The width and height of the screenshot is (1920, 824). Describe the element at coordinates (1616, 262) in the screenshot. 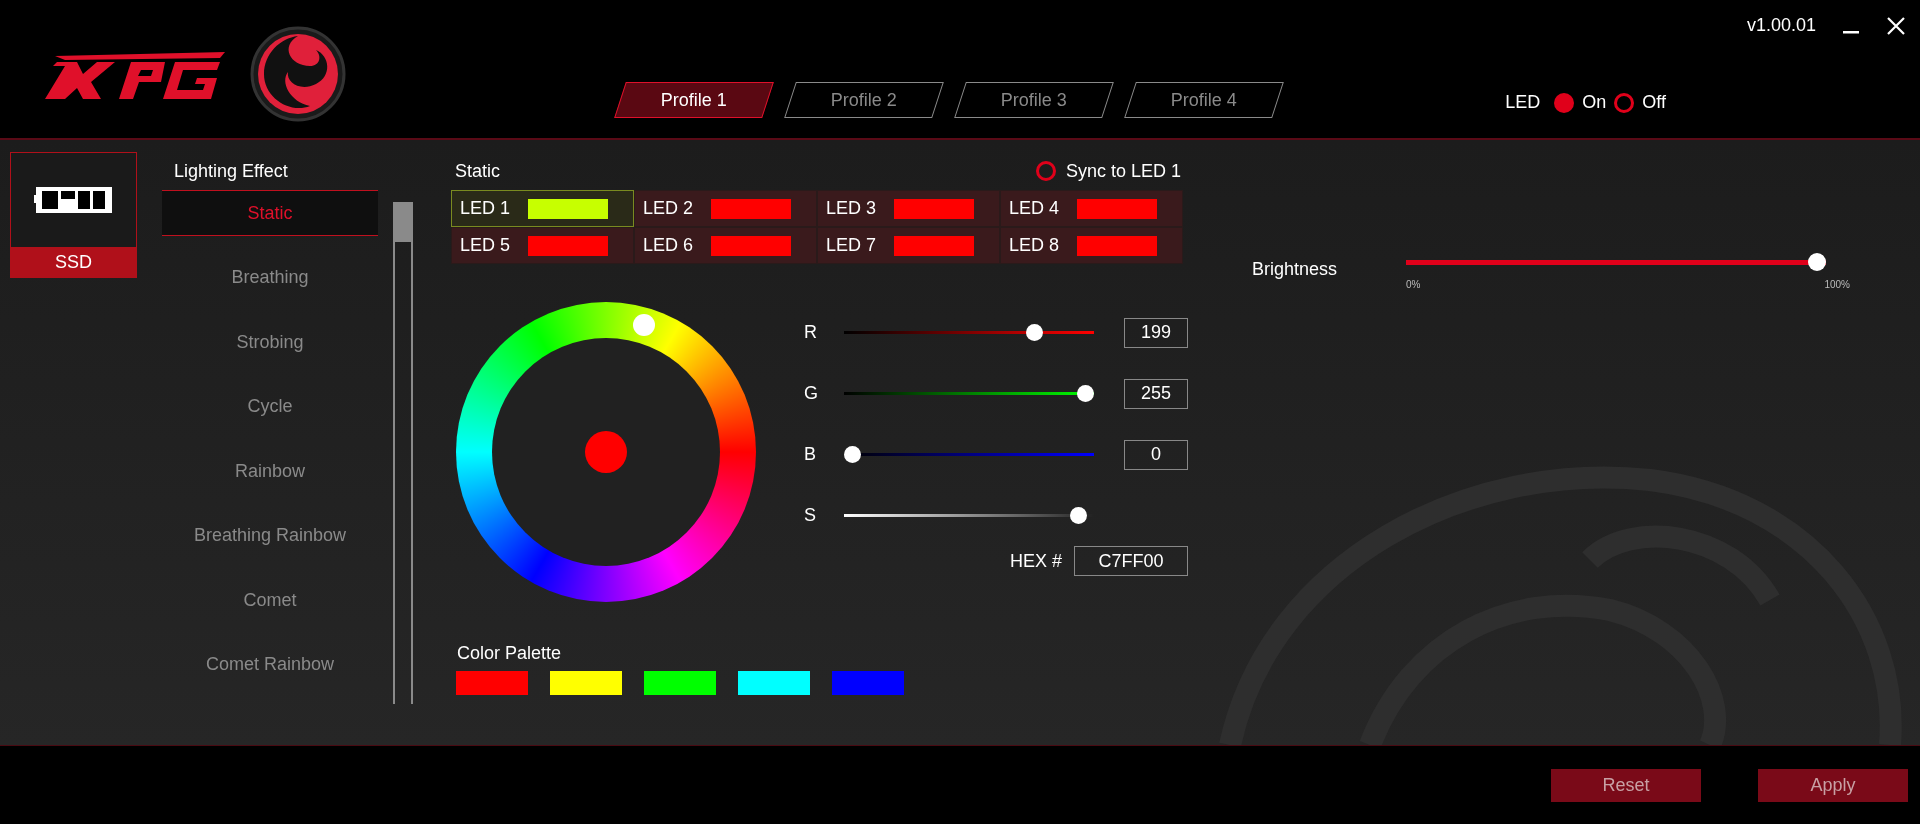

I see `brightness-slider` at that location.